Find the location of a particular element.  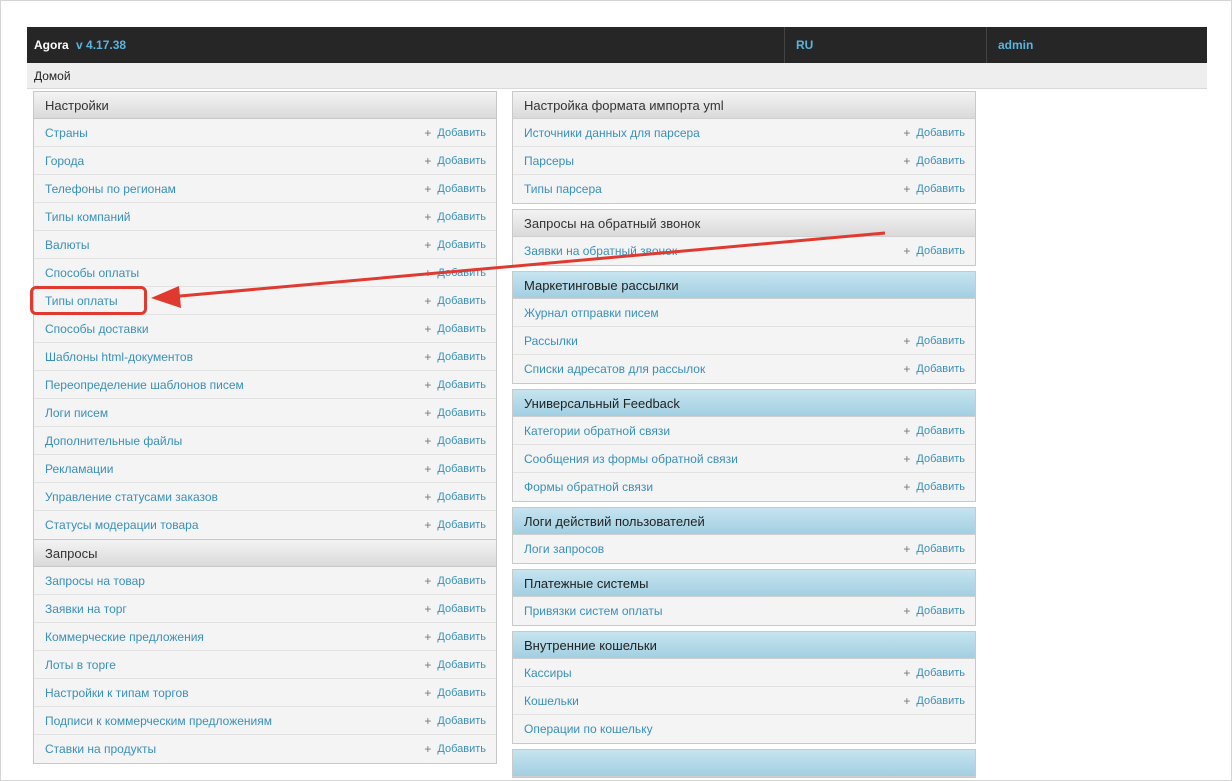

list-item: Логи запросов + Добавить is located at coordinates (744, 549).